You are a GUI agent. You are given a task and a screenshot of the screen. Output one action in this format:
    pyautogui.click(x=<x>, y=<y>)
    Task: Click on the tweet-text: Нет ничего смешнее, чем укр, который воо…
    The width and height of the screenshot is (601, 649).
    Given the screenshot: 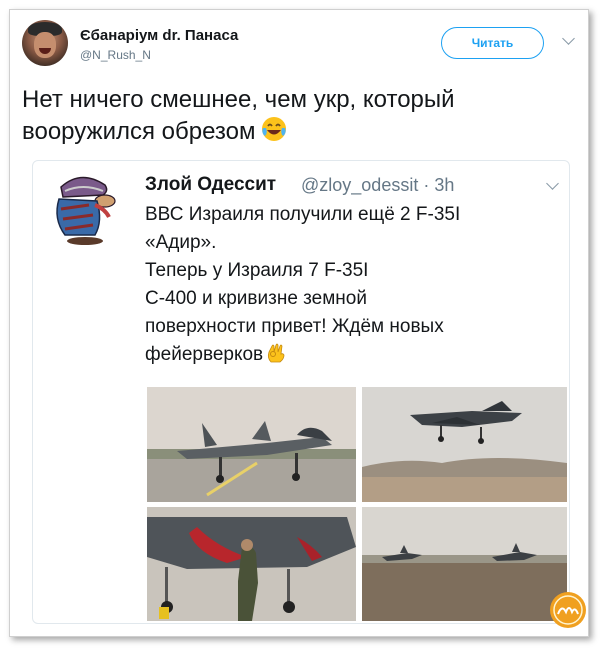 What is the action you would take?
    pyautogui.click(x=282, y=115)
    